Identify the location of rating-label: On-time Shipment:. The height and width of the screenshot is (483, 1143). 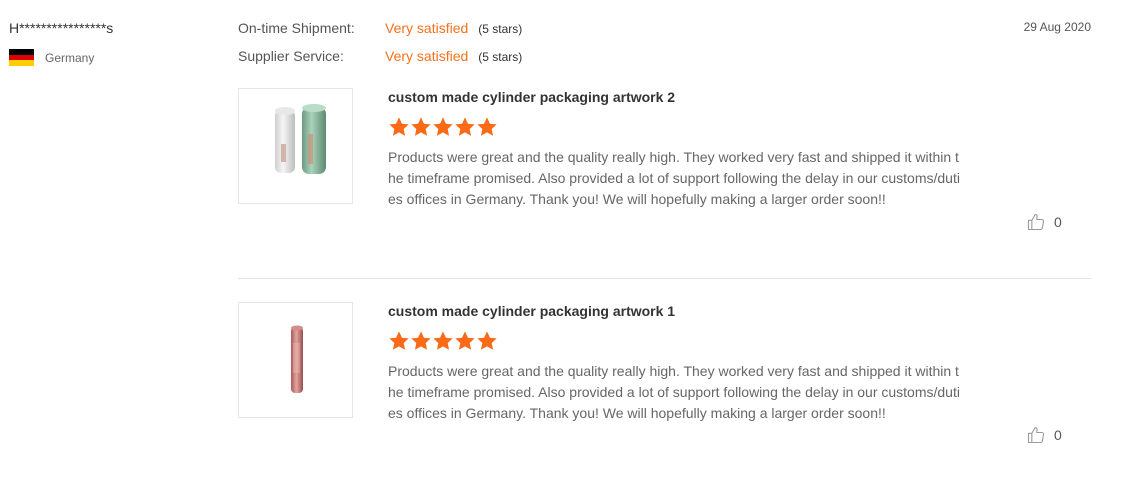
(296, 28).